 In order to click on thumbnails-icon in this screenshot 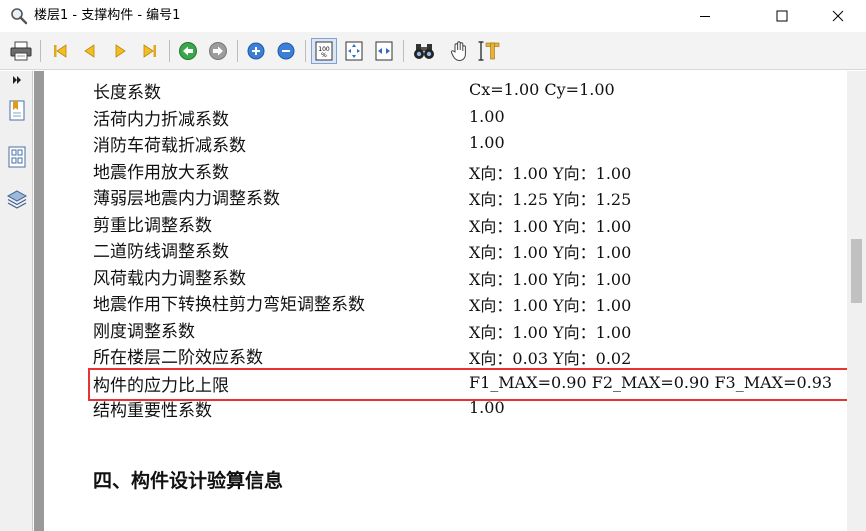, I will do `click(17, 157)`.